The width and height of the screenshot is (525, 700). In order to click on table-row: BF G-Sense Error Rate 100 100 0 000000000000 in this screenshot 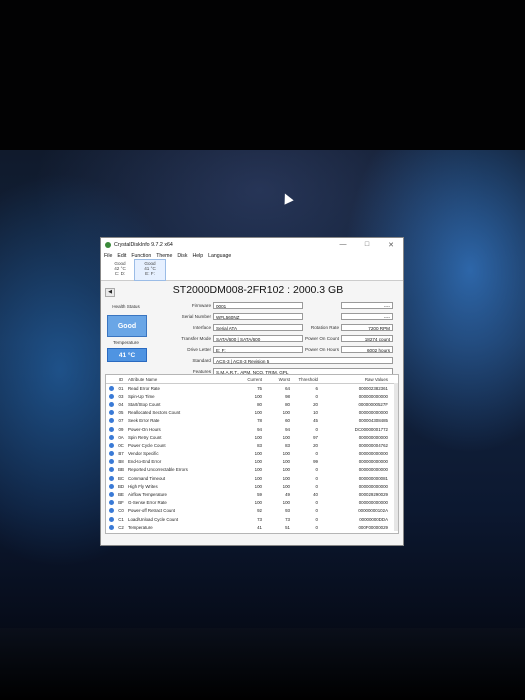, I will do `click(252, 503)`.